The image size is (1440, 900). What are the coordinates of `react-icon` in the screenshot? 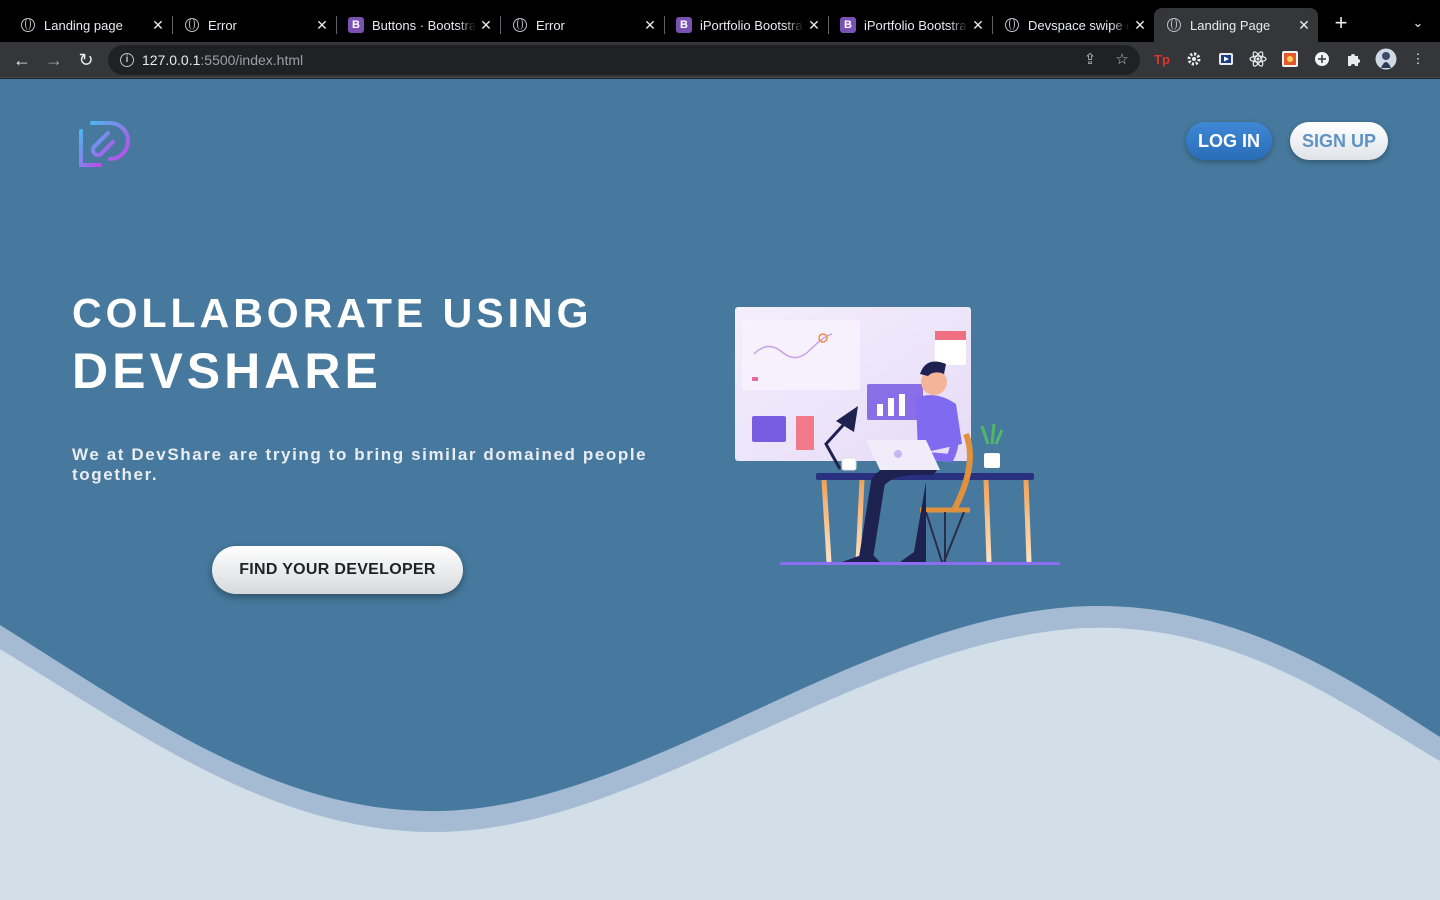 It's located at (1258, 59).